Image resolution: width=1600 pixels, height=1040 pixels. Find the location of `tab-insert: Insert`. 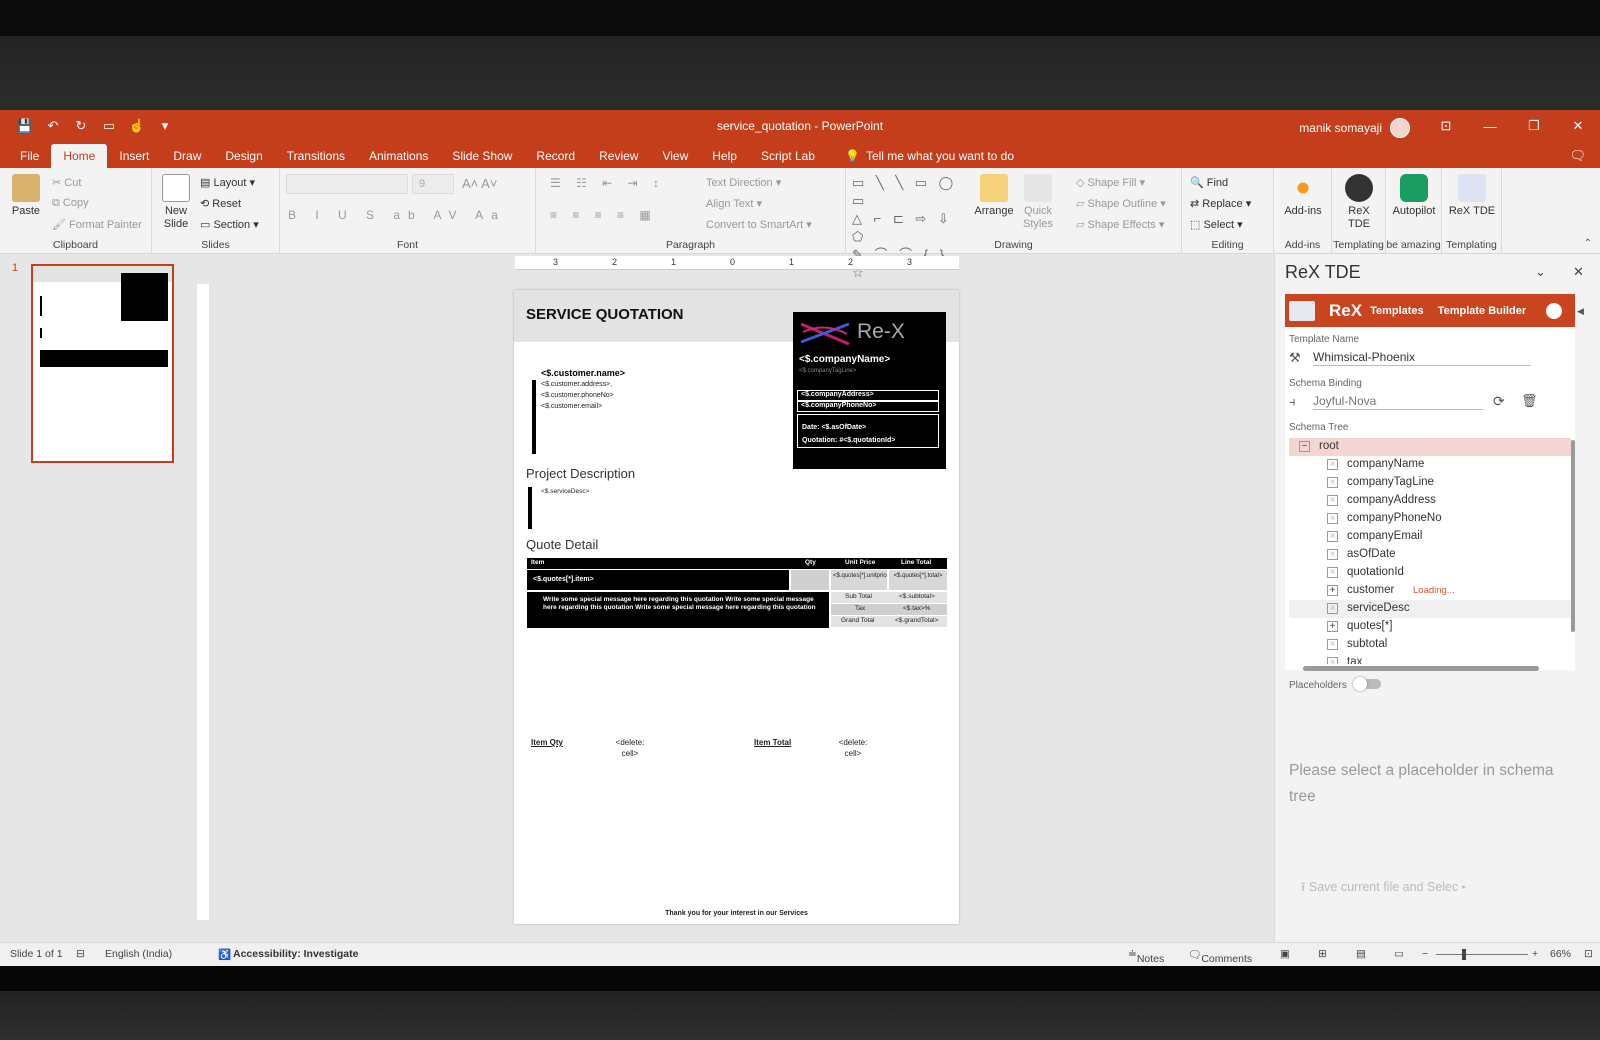

tab-insert: Insert is located at coordinates (134, 156).